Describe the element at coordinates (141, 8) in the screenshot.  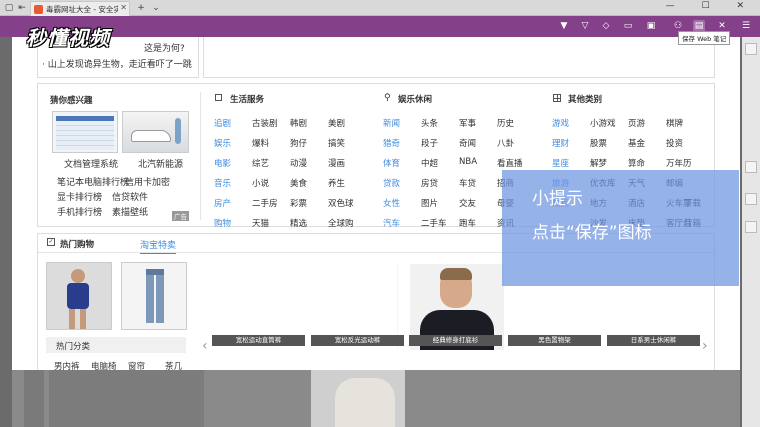
I see `new-tab-button: +` at that location.